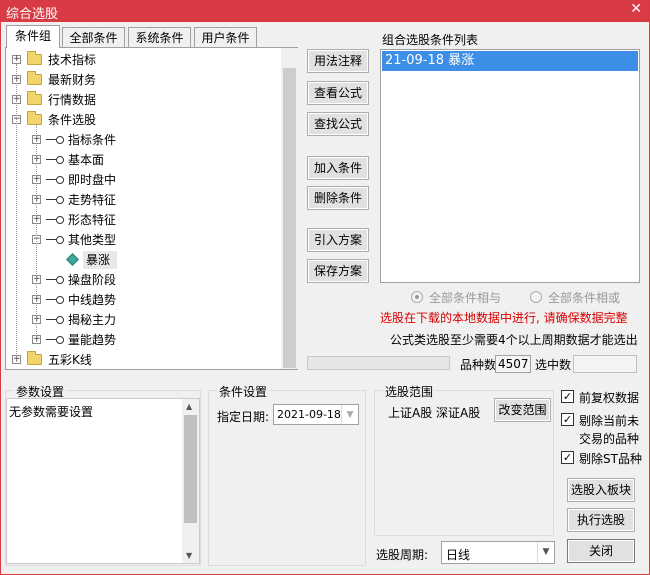 The image size is (650, 575). I want to click on tree-item-label: 走势特征, so click(92, 200).